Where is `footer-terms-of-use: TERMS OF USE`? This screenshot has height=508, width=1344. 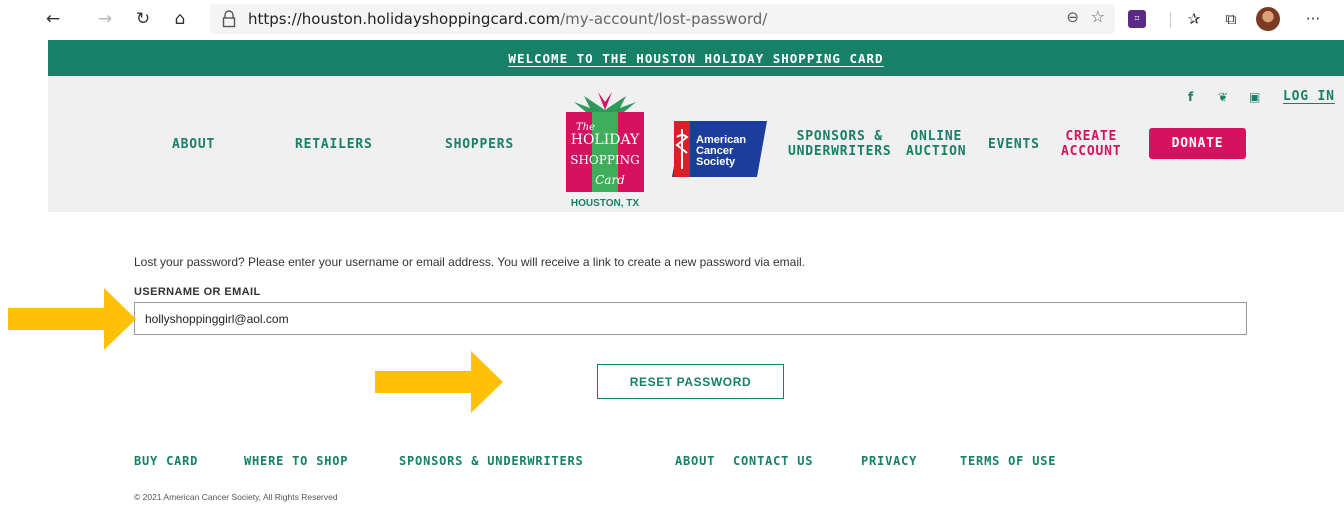 footer-terms-of-use: TERMS OF USE is located at coordinates (1008, 461).